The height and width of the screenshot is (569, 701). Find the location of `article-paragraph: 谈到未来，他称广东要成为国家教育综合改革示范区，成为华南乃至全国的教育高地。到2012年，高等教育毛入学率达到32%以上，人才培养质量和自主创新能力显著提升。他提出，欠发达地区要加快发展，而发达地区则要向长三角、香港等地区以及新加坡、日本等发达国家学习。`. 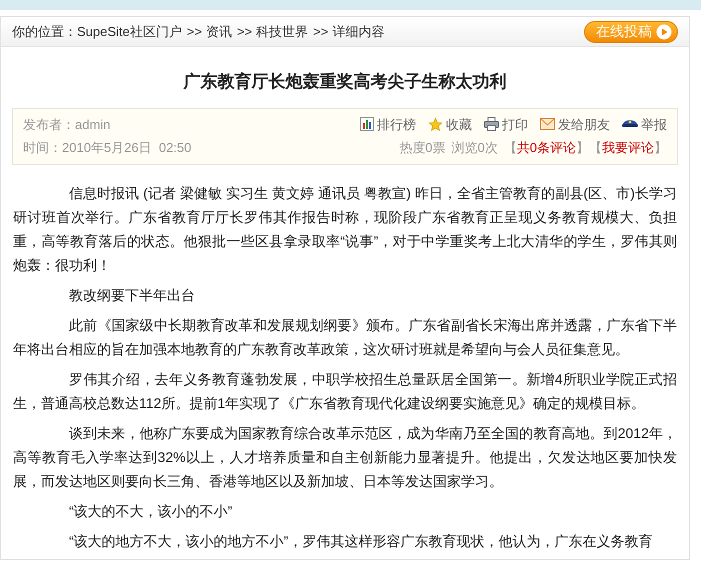

article-paragraph: 谈到未来，他称广东要成为国家教育综合改革示范区，成为华南乃至全国的教育高地。到2012年，高等教育毛入学率达到32%以上，人才培养质量和自主创新能力显著提升。他提出，欠发达地区要加快发展，而发达地区则要向长三角、香港等地区以及新加坡、日本等发达国家学习。 is located at coordinates (345, 457).